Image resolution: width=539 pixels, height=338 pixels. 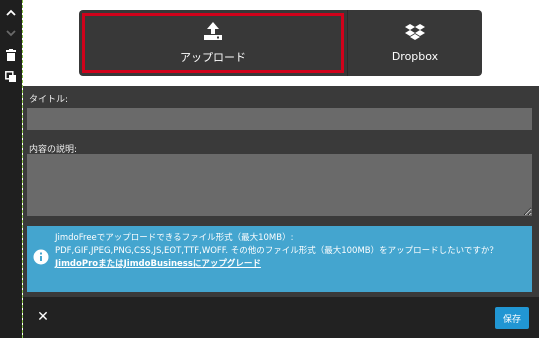 What do you see at coordinates (49, 100) in the screenshot?
I see `title-label: タイトル:` at bounding box center [49, 100].